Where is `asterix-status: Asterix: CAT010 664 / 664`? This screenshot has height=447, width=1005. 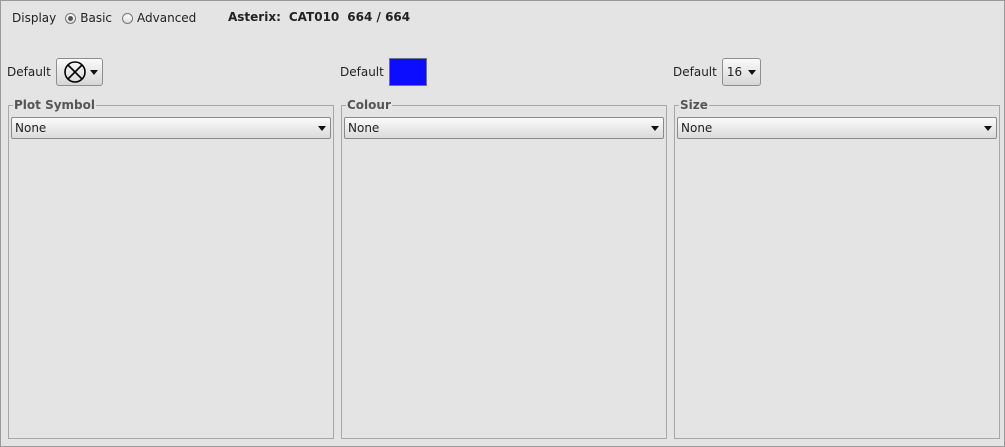 asterix-status: Asterix: CAT010 664 / 664 is located at coordinates (319, 17).